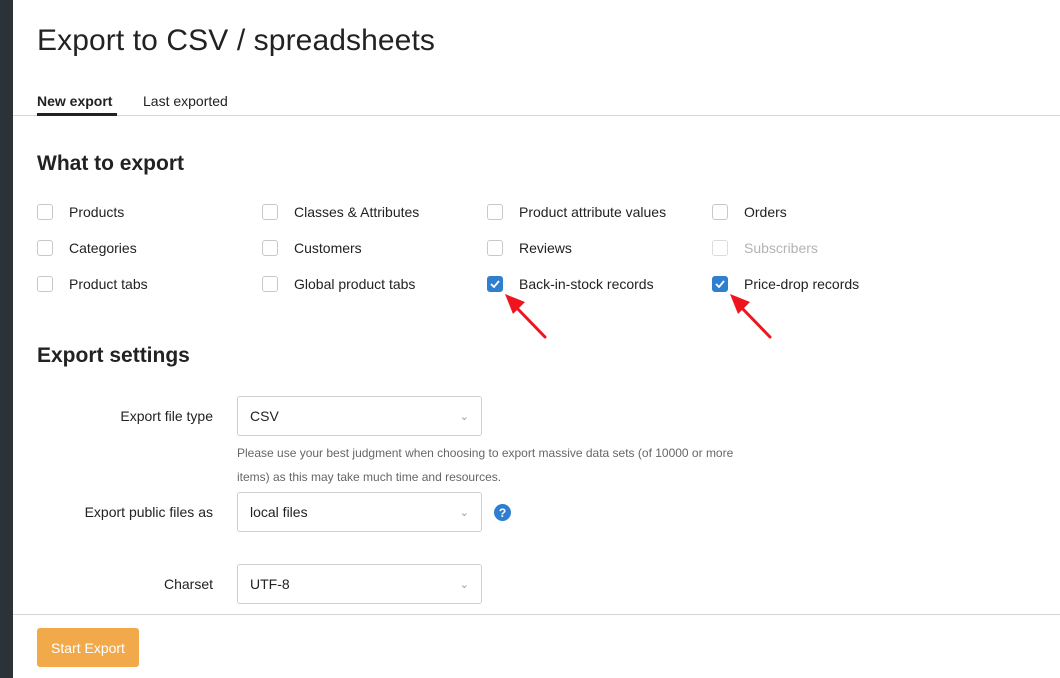 This screenshot has height=678, width=1060. What do you see at coordinates (355, 284) in the screenshot?
I see `option-label: Global product tabs` at bounding box center [355, 284].